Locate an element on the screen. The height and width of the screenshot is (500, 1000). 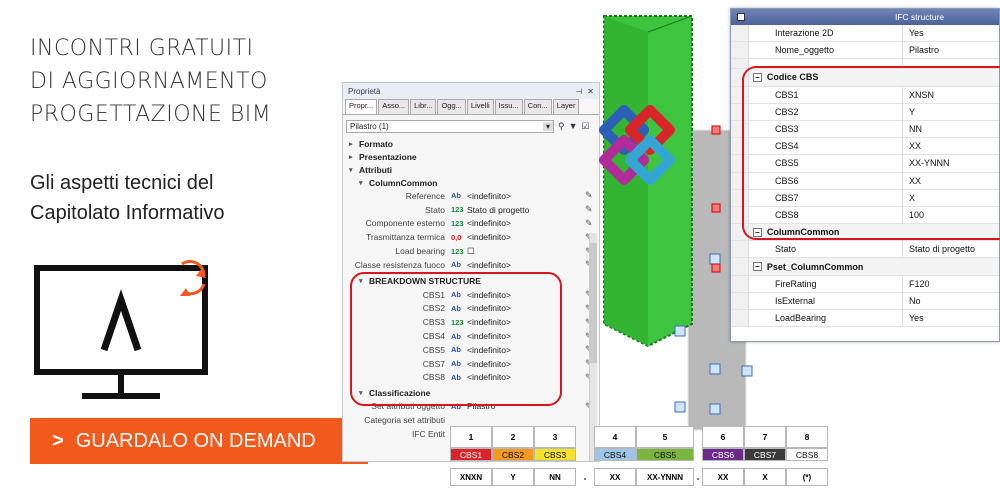
property-row: Componente esterno 123 <indefinito> ✎ is located at coordinates (471, 224).